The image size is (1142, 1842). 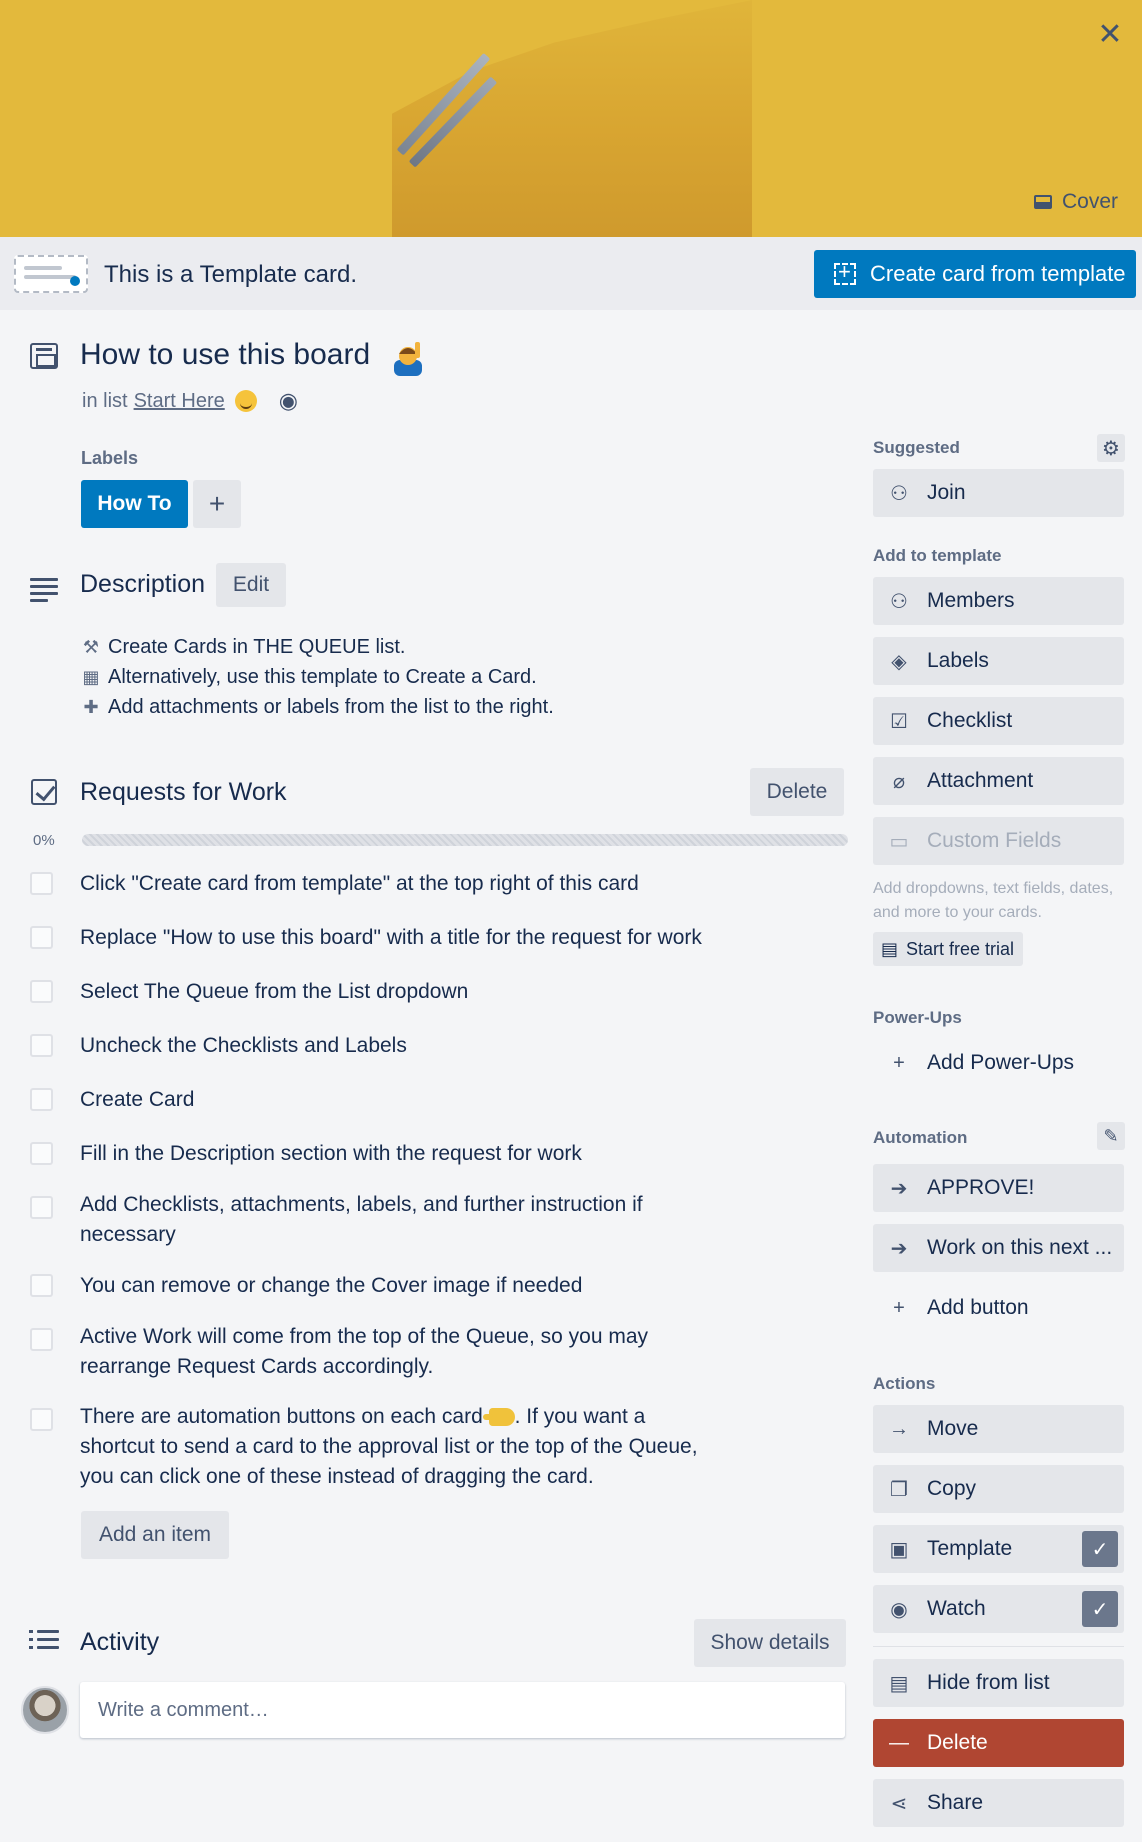 What do you see at coordinates (408, 359) in the screenshot?
I see `person-raising-hand-icon` at bounding box center [408, 359].